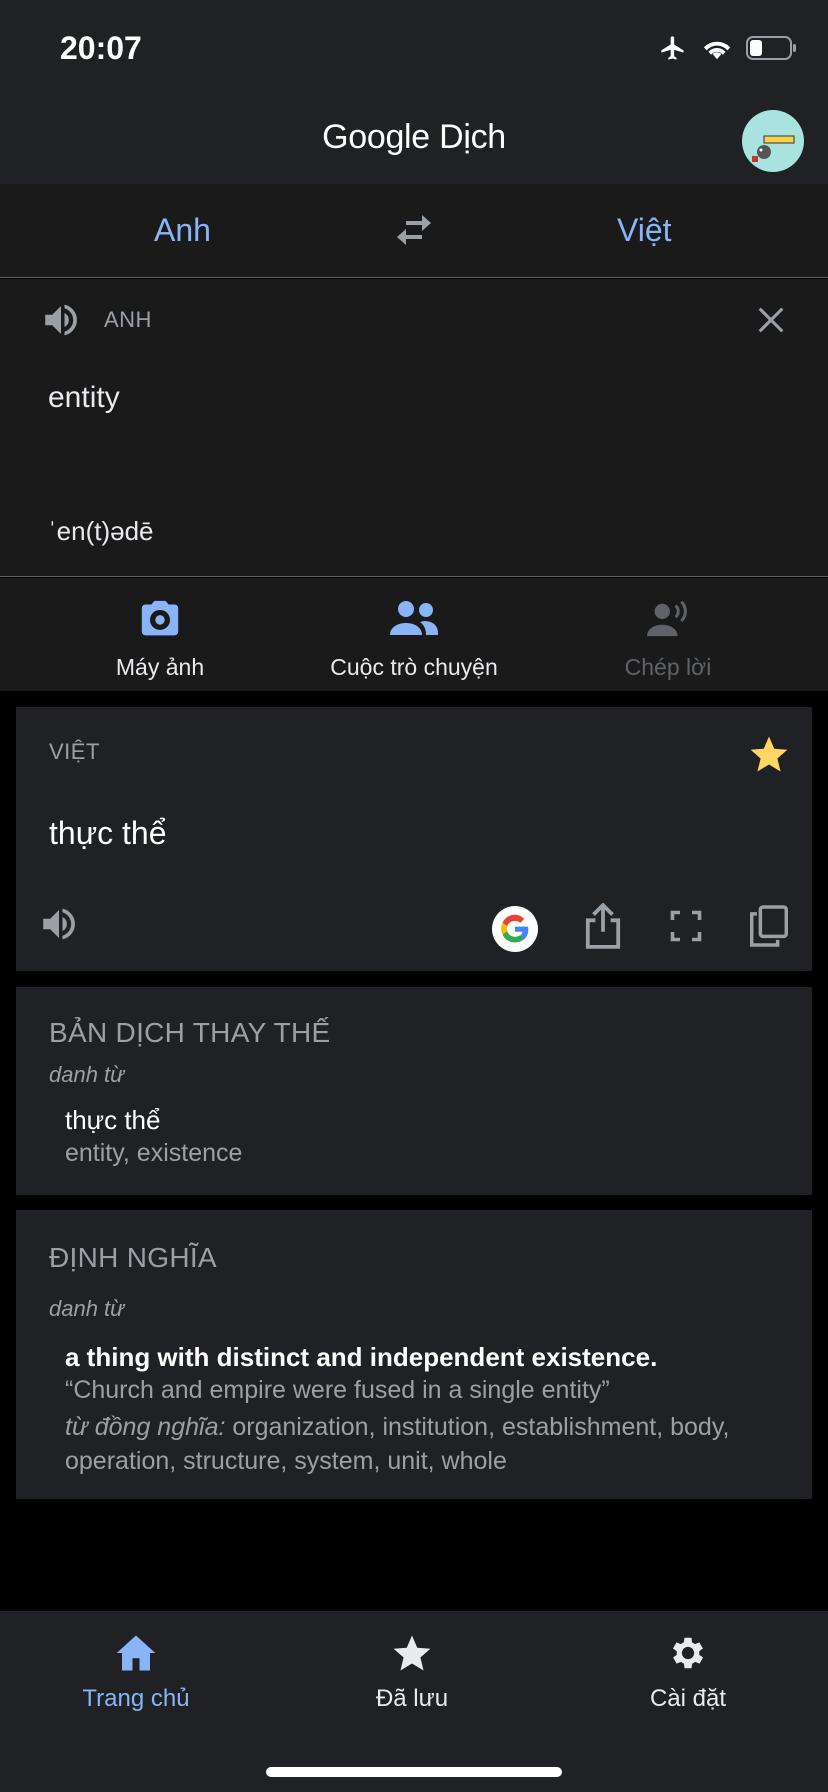  What do you see at coordinates (160, 618) in the screenshot?
I see `camera-icon` at bounding box center [160, 618].